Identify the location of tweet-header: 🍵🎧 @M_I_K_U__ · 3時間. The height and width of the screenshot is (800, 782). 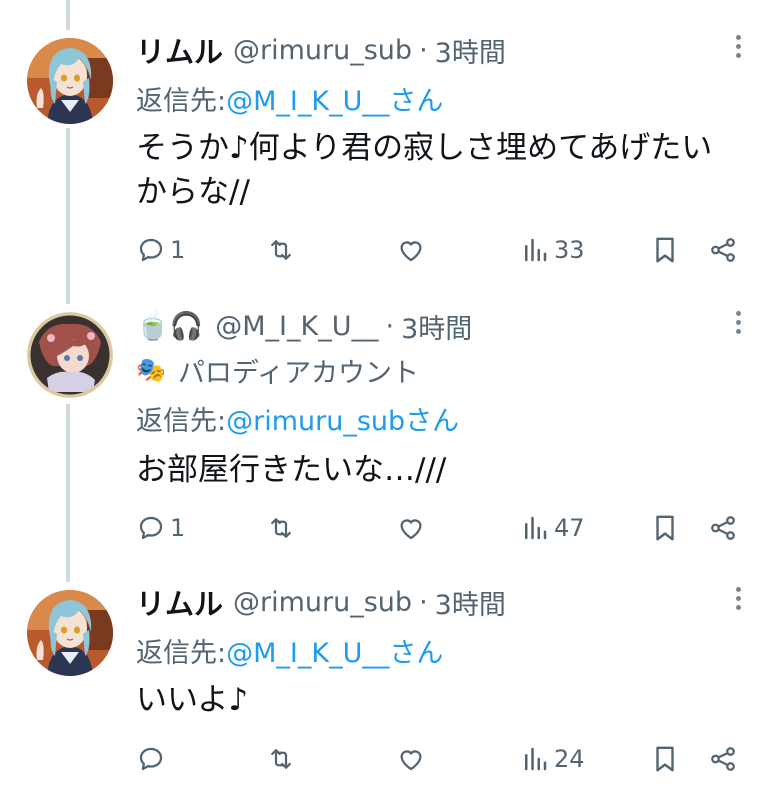
(304, 326).